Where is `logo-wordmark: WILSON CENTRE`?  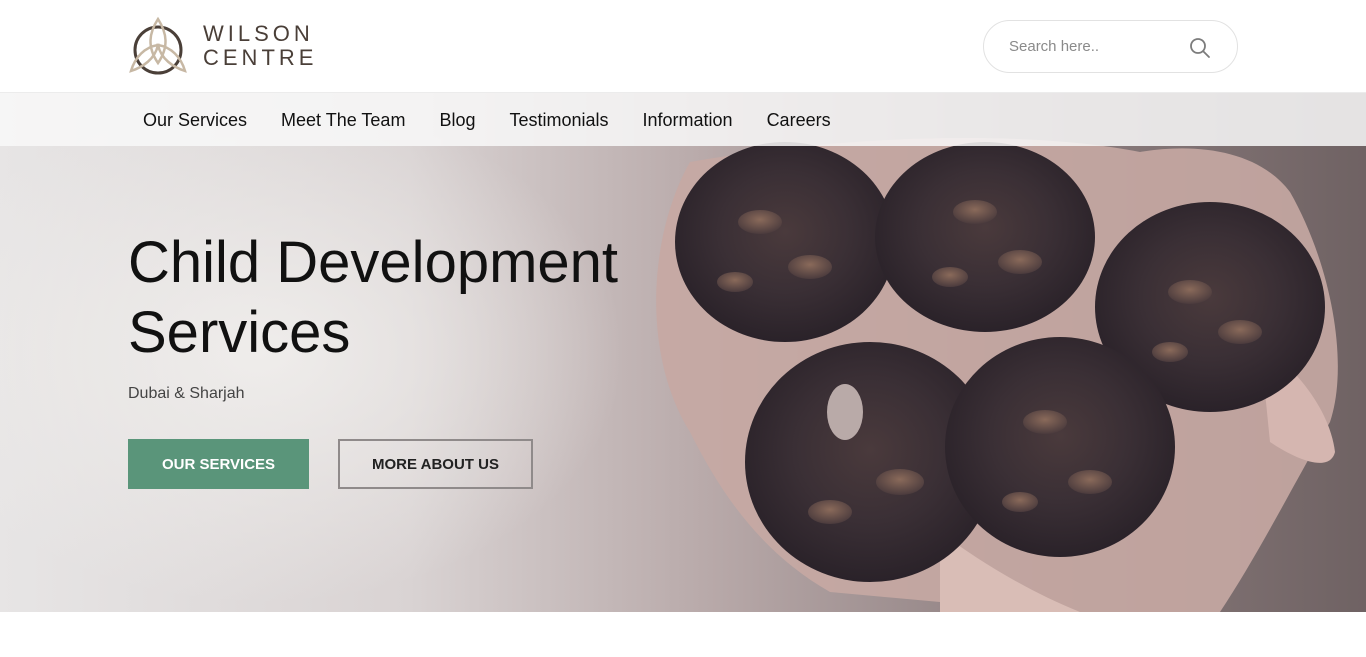
logo-wordmark: WILSON CENTRE is located at coordinates (260, 46).